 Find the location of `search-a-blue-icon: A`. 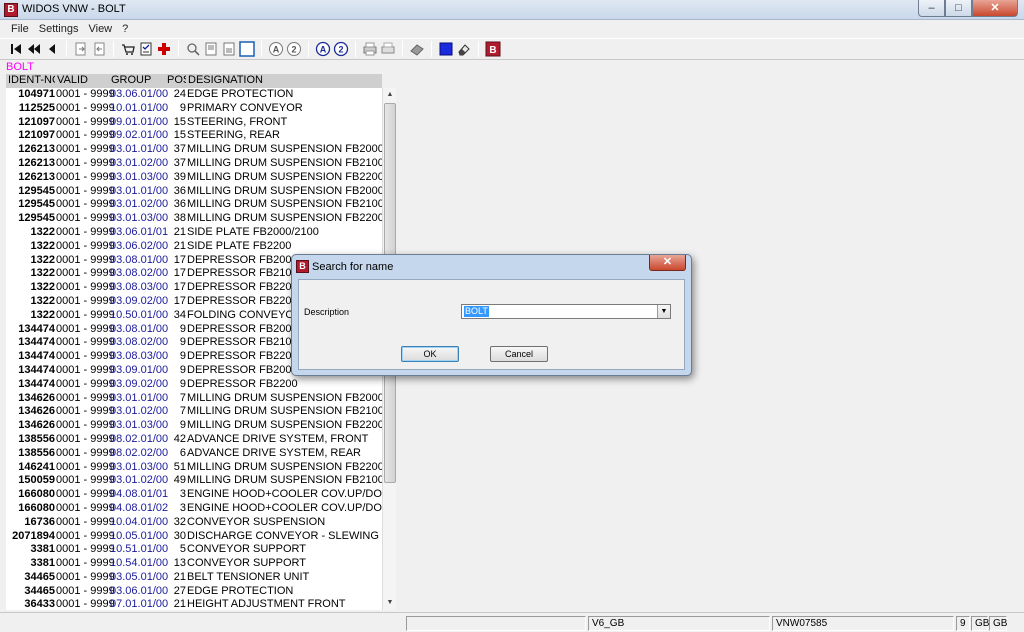

search-a-blue-icon: A is located at coordinates (323, 49).